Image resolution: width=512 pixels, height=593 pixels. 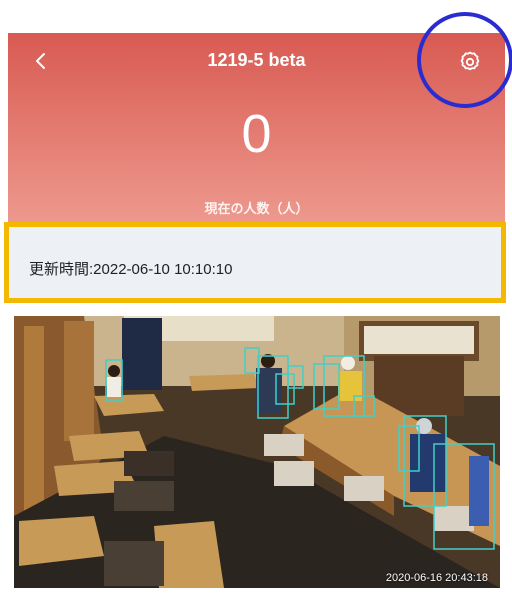 What do you see at coordinates (255, 262) in the screenshot?
I see `update-time-panel: 更新時間:2022-06-10 10:10:10` at bounding box center [255, 262].